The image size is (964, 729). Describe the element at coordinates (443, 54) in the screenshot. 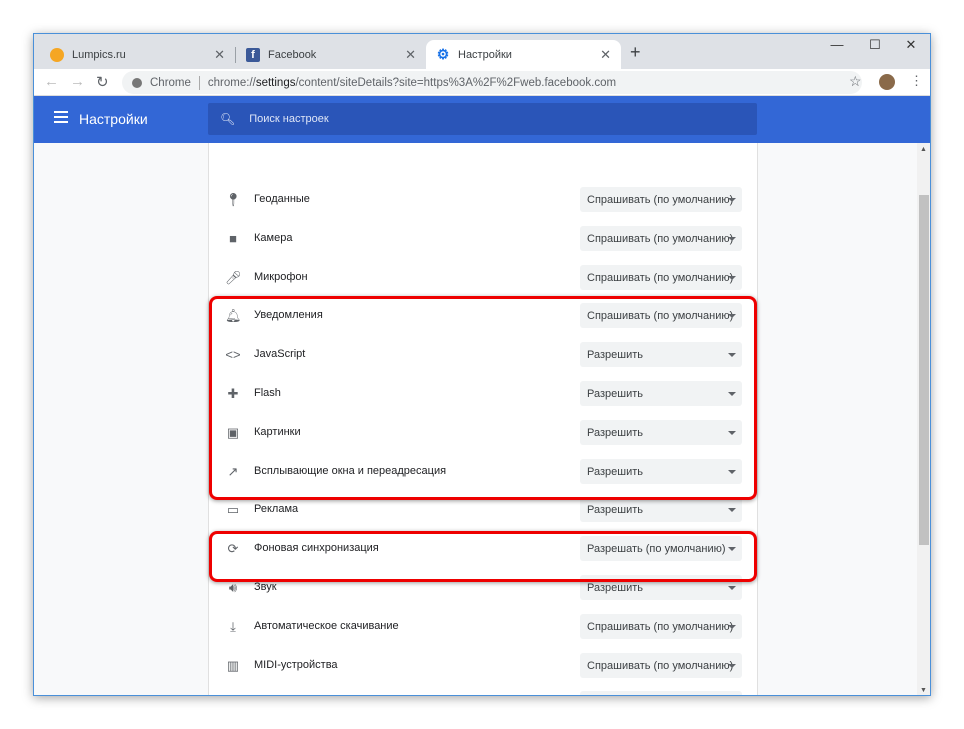

I see `gear-icon: ⚙` at that location.